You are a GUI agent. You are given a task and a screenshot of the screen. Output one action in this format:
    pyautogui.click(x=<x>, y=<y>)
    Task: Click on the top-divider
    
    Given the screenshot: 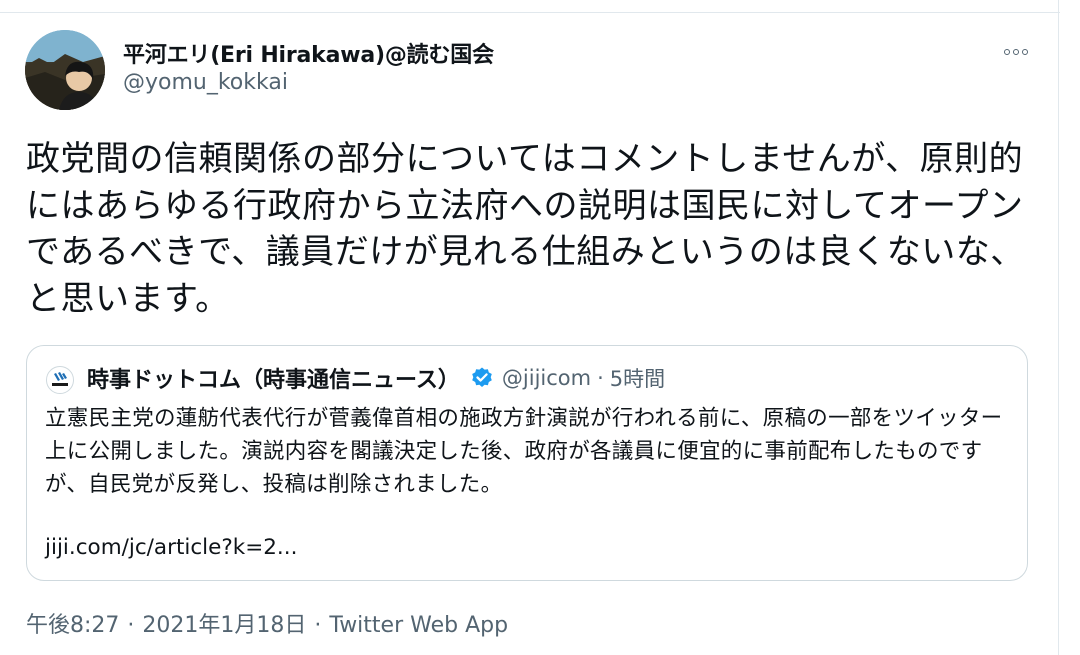 What is the action you would take?
    pyautogui.click(x=530, y=12)
    